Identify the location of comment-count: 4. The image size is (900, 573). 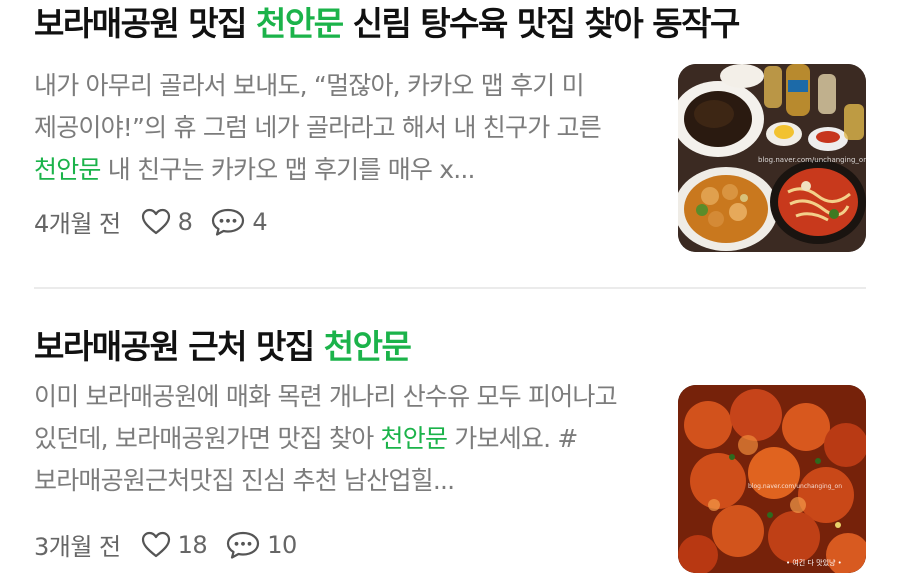
(260, 221).